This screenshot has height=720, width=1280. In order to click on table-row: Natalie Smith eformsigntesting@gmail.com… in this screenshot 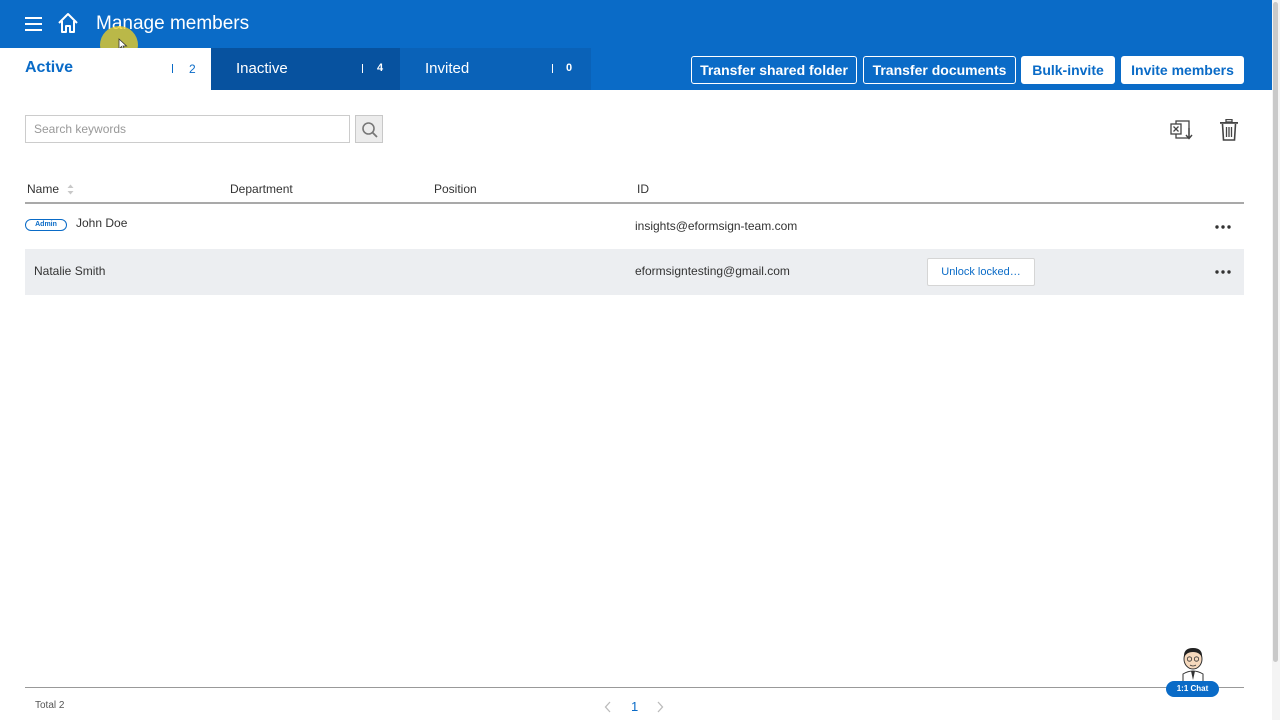, I will do `click(634, 272)`.